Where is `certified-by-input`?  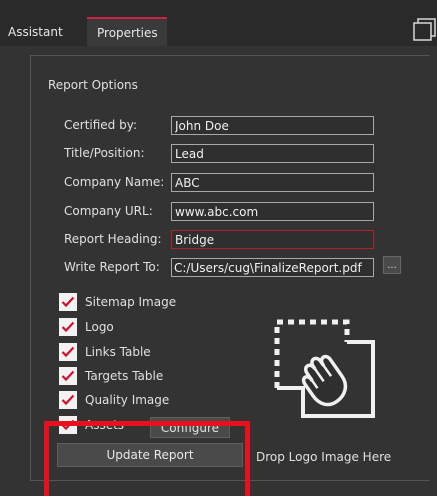 certified-by-input is located at coordinates (272, 125).